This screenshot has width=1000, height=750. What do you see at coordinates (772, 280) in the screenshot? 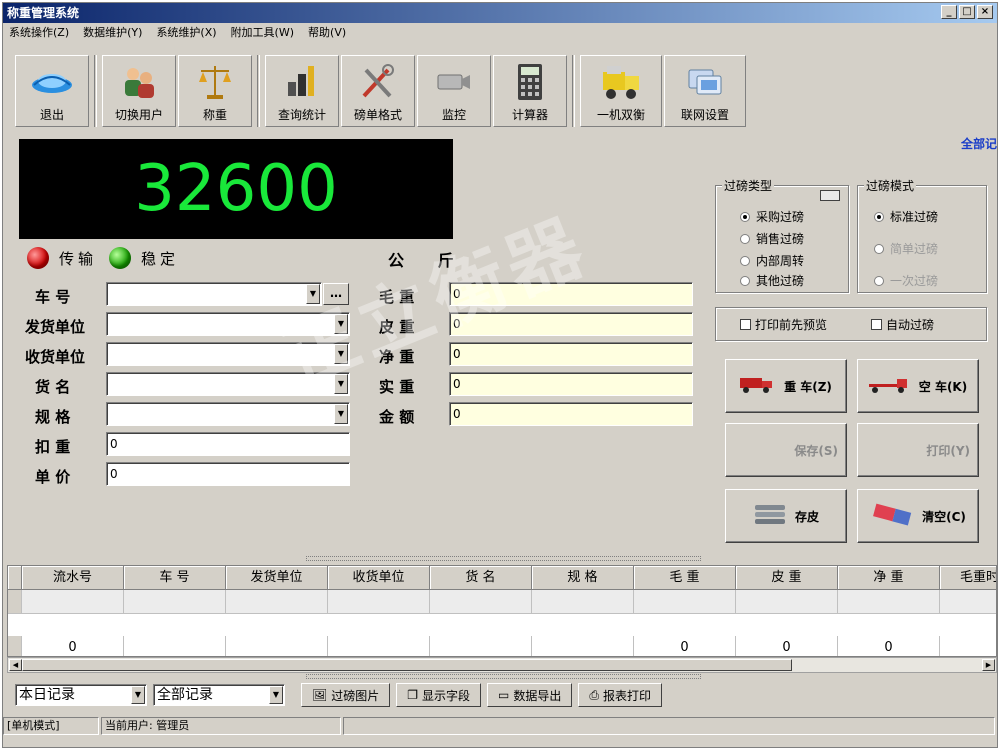
I see `radio-other: 其他过磅` at bounding box center [772, 280].